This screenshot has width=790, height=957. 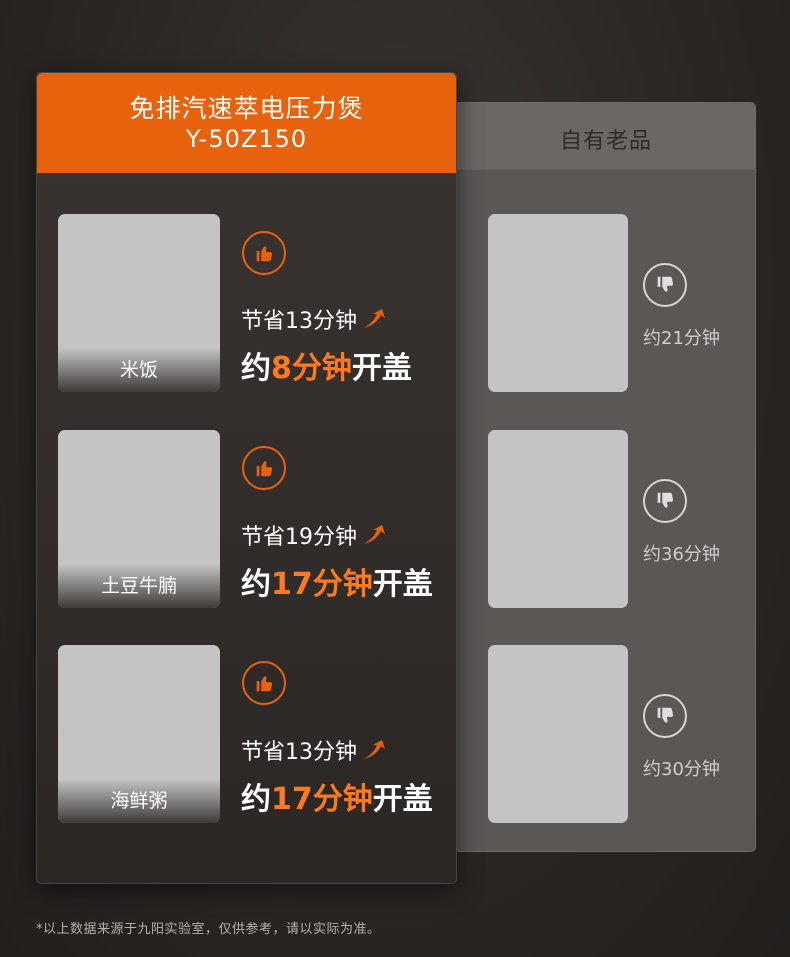 I want to click on time-saved-porridge: 节省13分钟, so click(x=314, y=750).